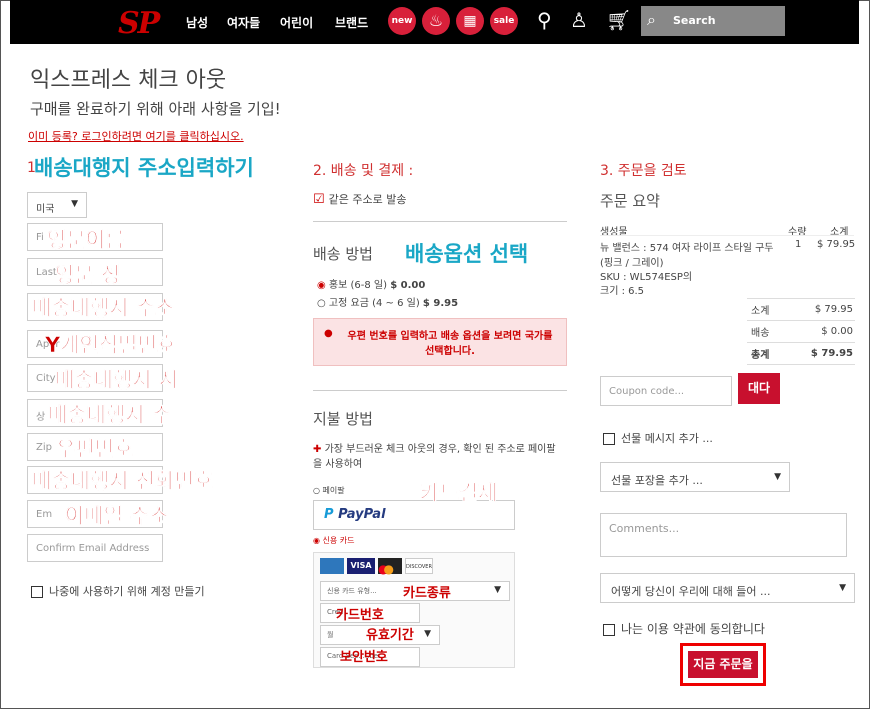  What do you see at coordinates (95, 449) in the screenshot?
I see `annotation-zip: 우편번호` at bounding box center [95, 449].